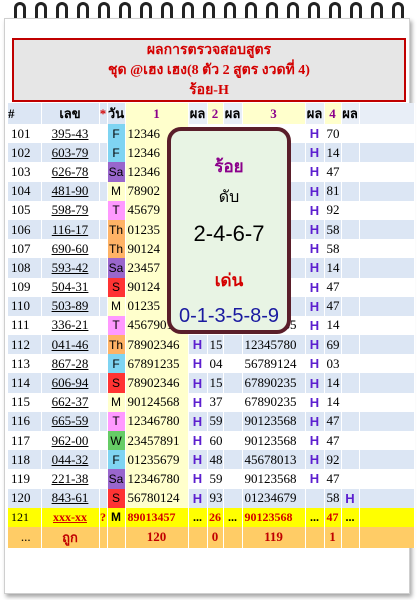 The image size is (417, 600). I want to click on row-formula-4: 92, so click(333, 460).